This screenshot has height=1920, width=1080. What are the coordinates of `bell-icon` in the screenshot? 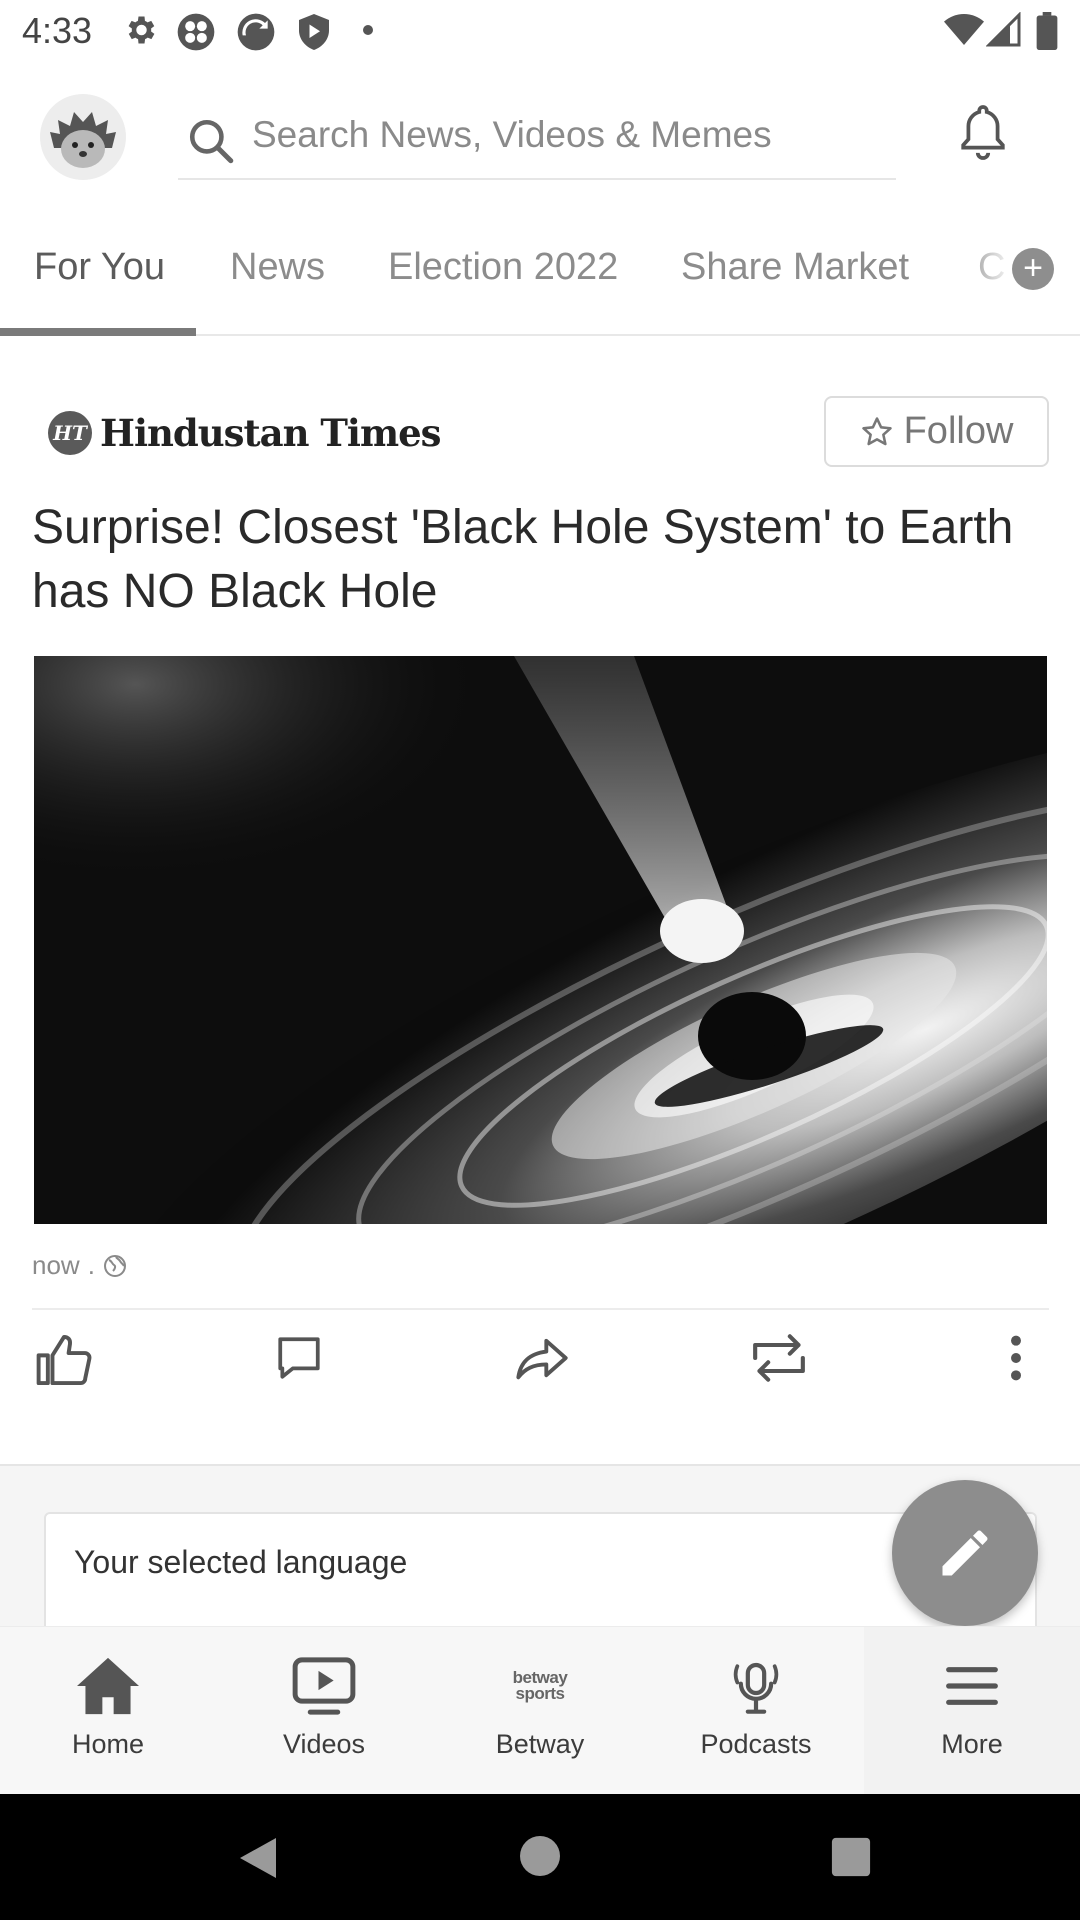 It's located at (983, 132).